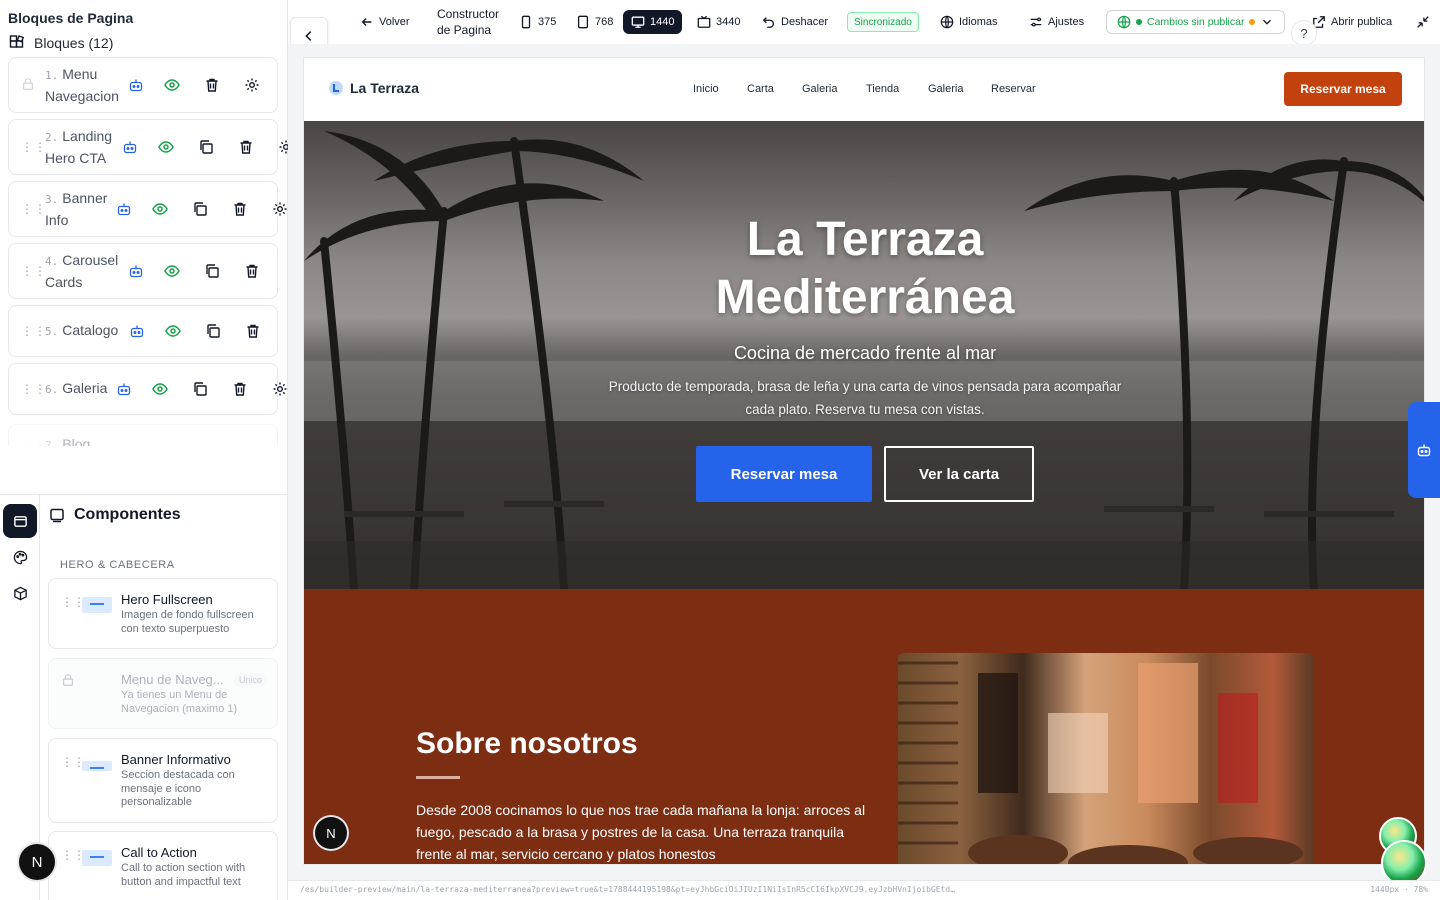  I want to click on theme-tab-button, so click(20, 557).